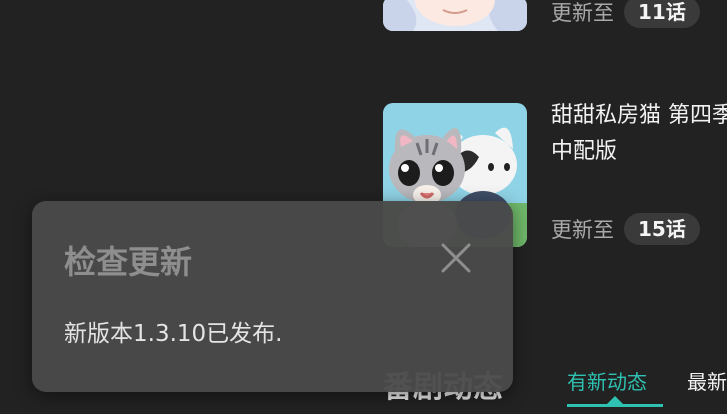  What do you see at coordinates (662, 229) in the screenshot?
I see `episode-badge: 15话` at bounding box center [662, 229].